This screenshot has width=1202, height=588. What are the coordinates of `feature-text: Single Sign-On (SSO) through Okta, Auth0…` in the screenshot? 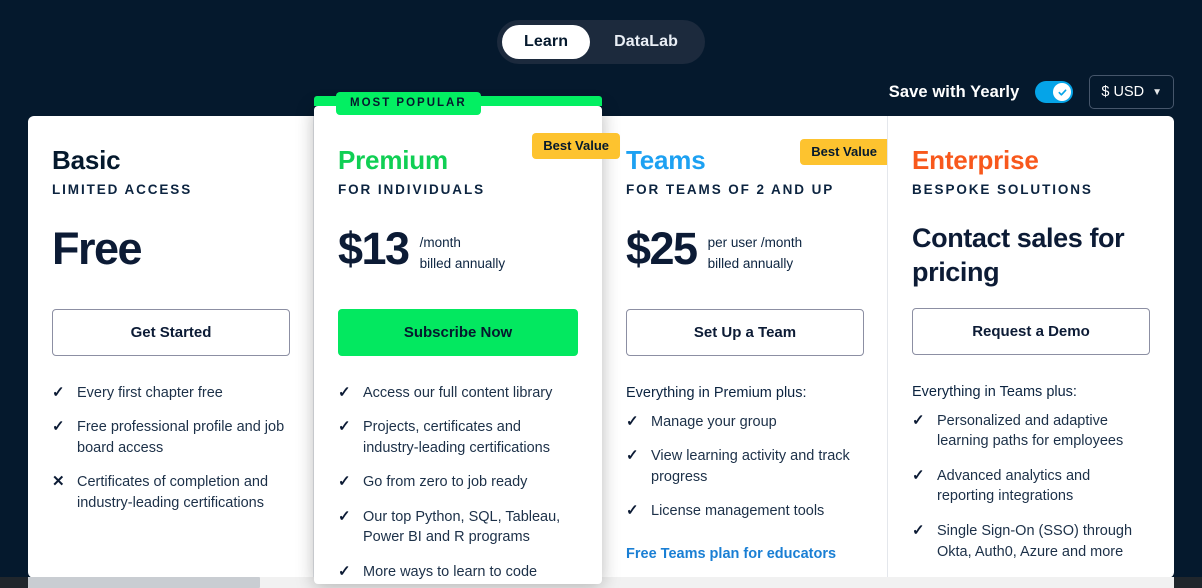 It's located at (1035, 541).